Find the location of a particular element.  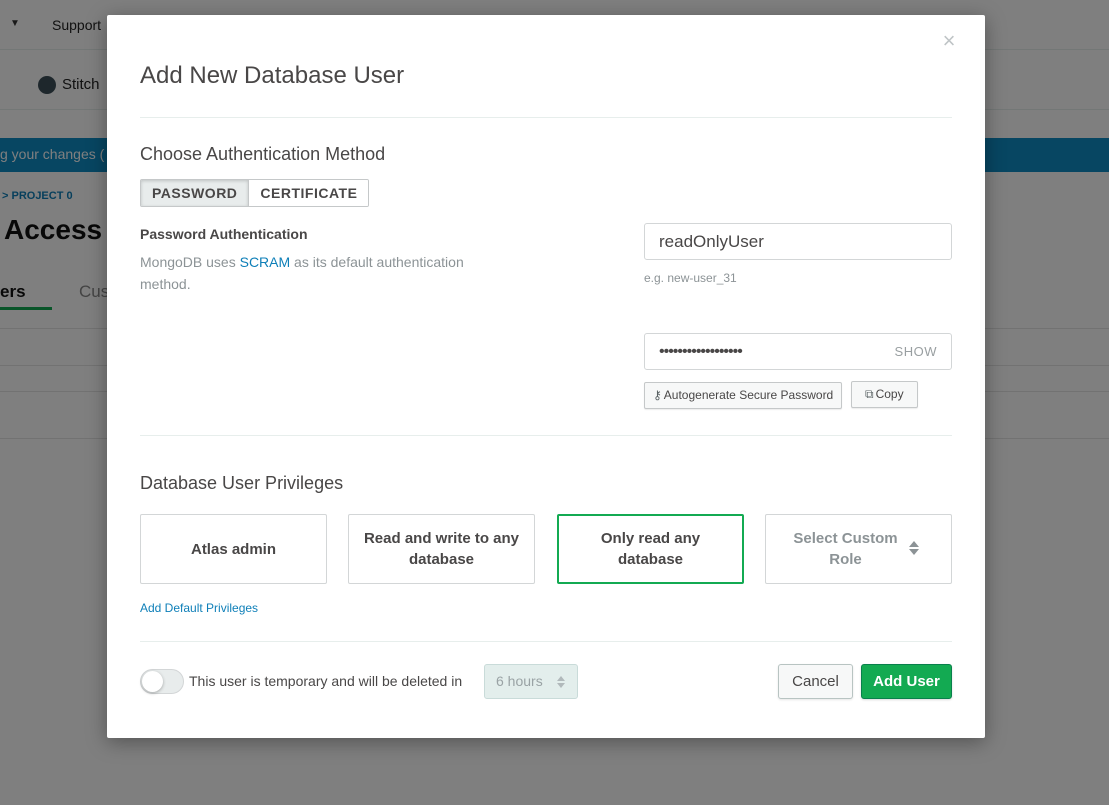

copy-icon: ⧉ is located at coordinates (869, 394).